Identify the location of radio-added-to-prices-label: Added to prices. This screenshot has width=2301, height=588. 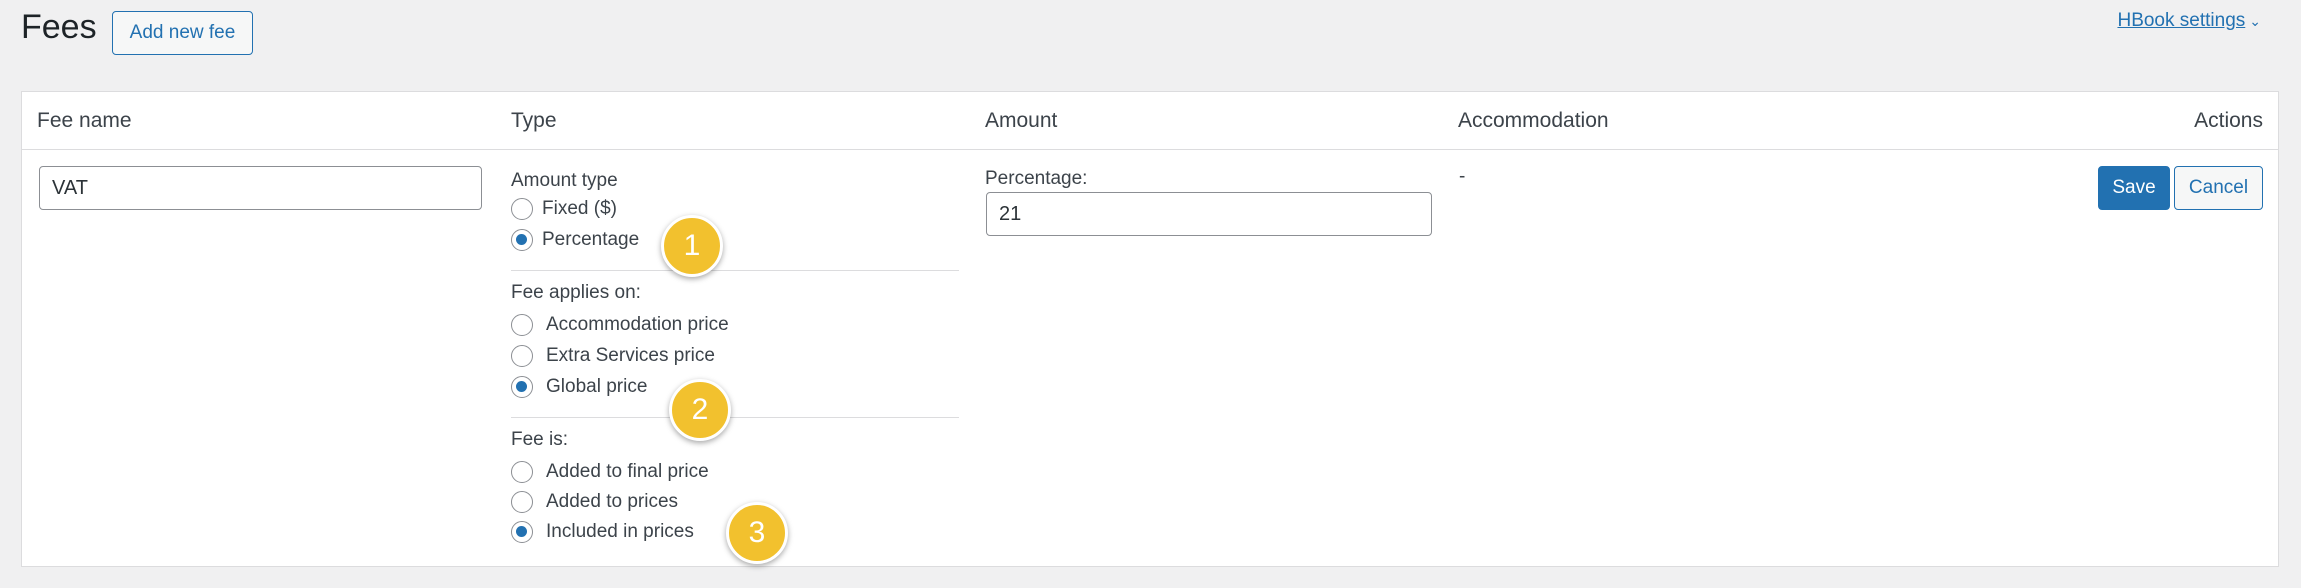
(612, 501).